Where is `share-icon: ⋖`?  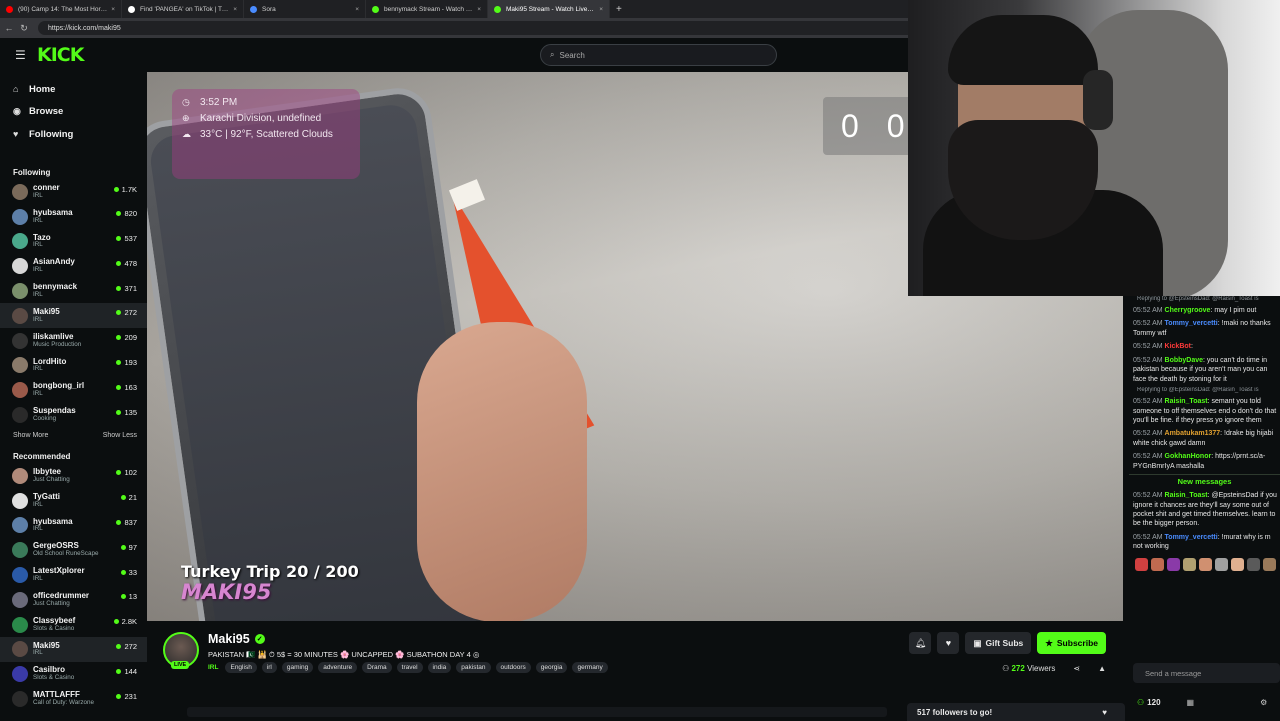 share-icon: ⋖ is located at coordinates (1076, 668).